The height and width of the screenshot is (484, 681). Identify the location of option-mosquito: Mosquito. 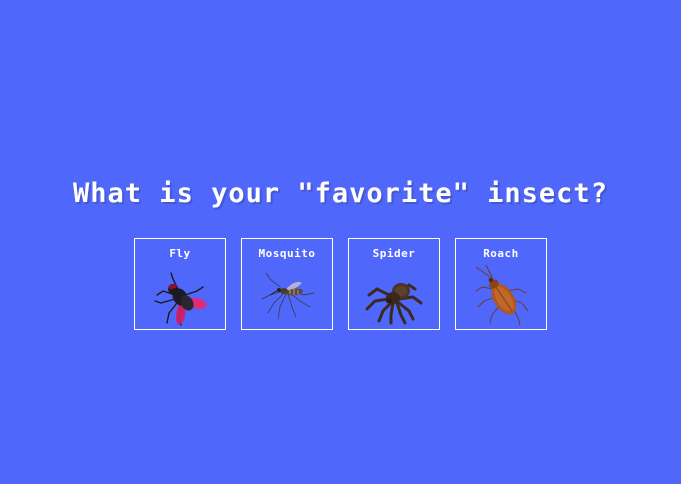
(287, 284).